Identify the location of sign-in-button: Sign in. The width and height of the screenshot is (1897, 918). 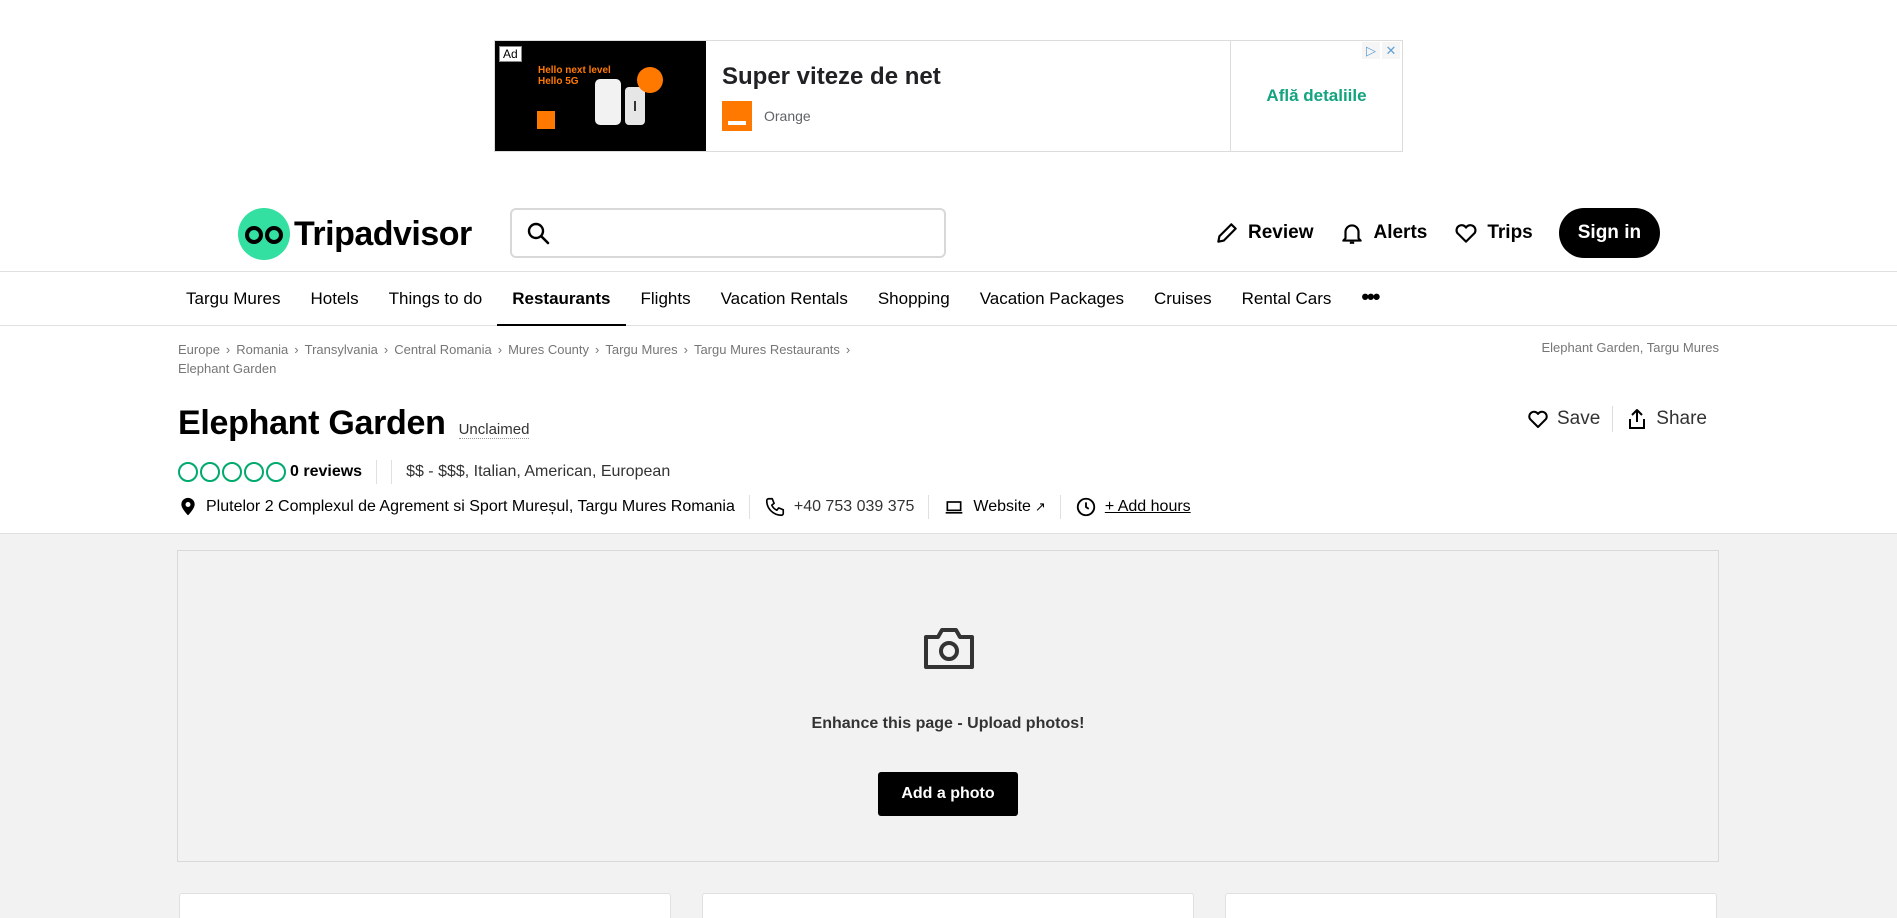
(1609, 233).